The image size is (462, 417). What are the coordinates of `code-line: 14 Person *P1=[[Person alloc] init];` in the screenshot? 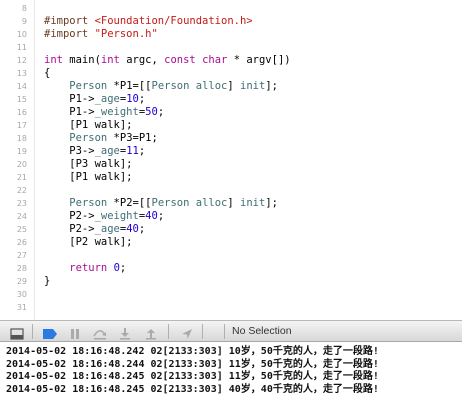 It's located at (231, 86).